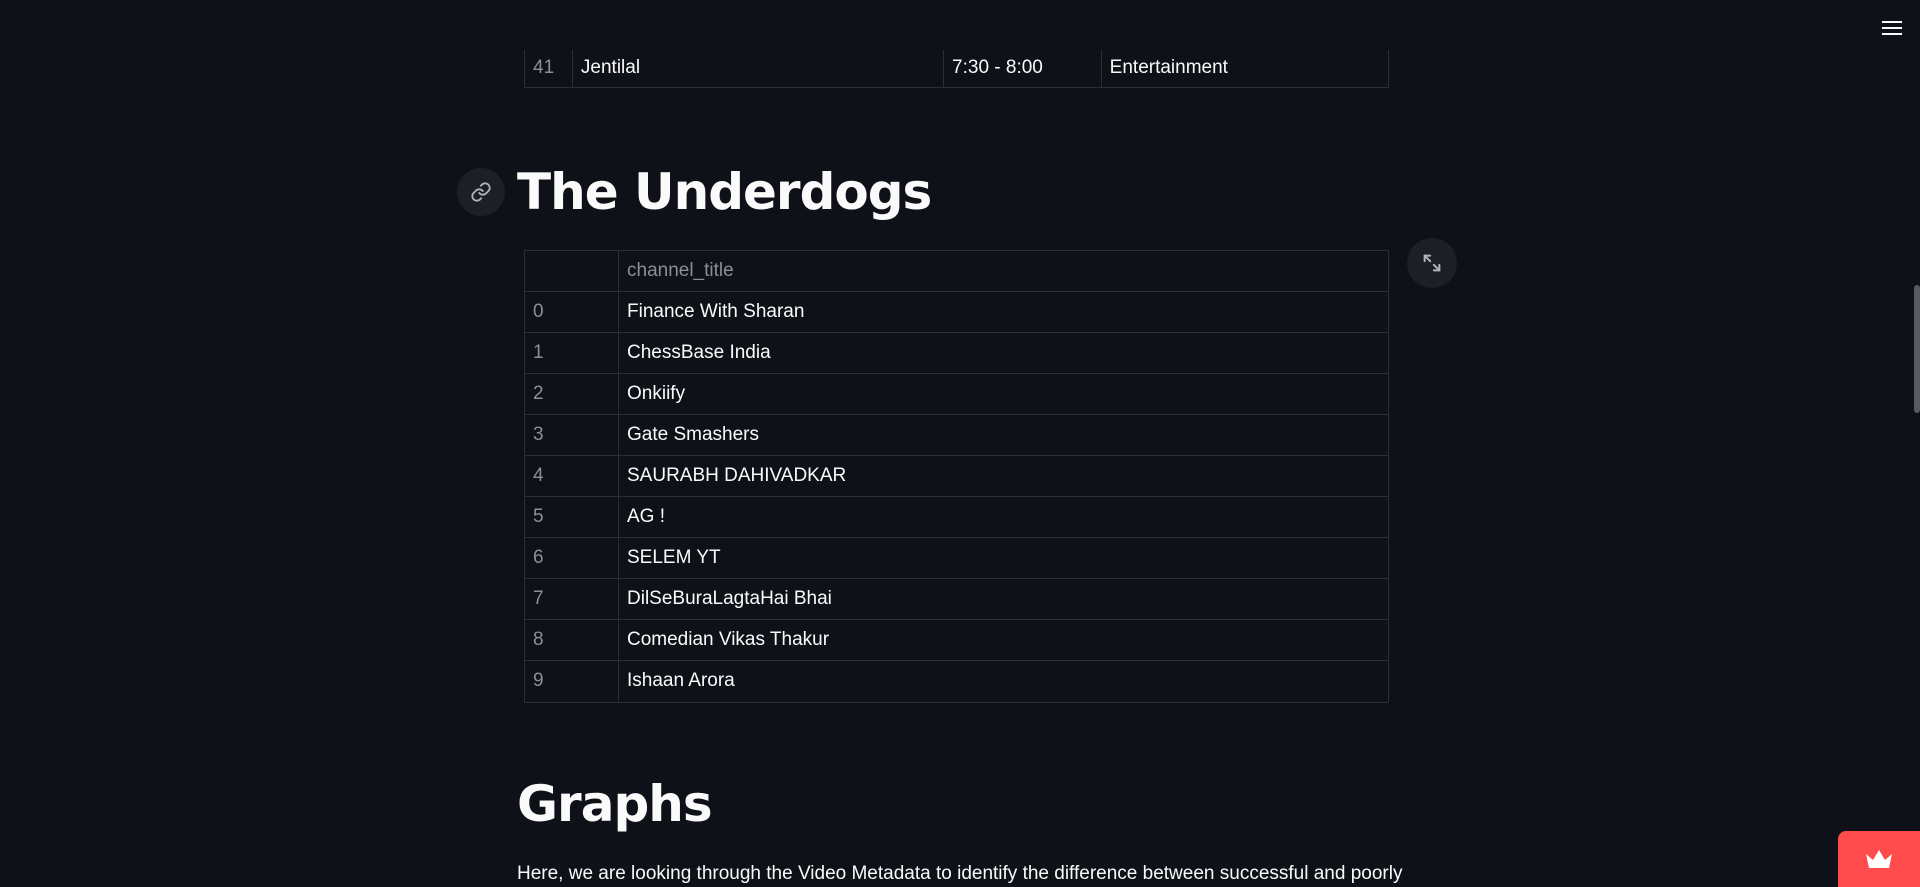  I want to click on hamburger-menu-icon, so click(1892, 28).